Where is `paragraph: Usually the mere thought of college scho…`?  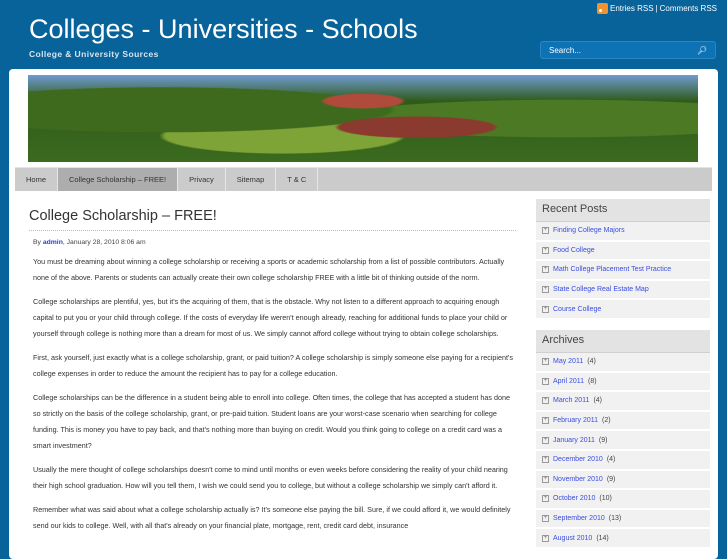 paragraph: Usually the mere thought of college scho… is located at coordinates (270, 477).